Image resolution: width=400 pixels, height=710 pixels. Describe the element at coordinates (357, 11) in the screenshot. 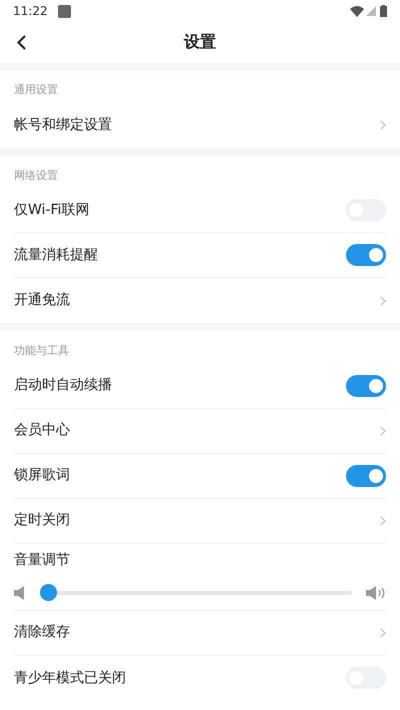

I see `wifi-icon` at that location.